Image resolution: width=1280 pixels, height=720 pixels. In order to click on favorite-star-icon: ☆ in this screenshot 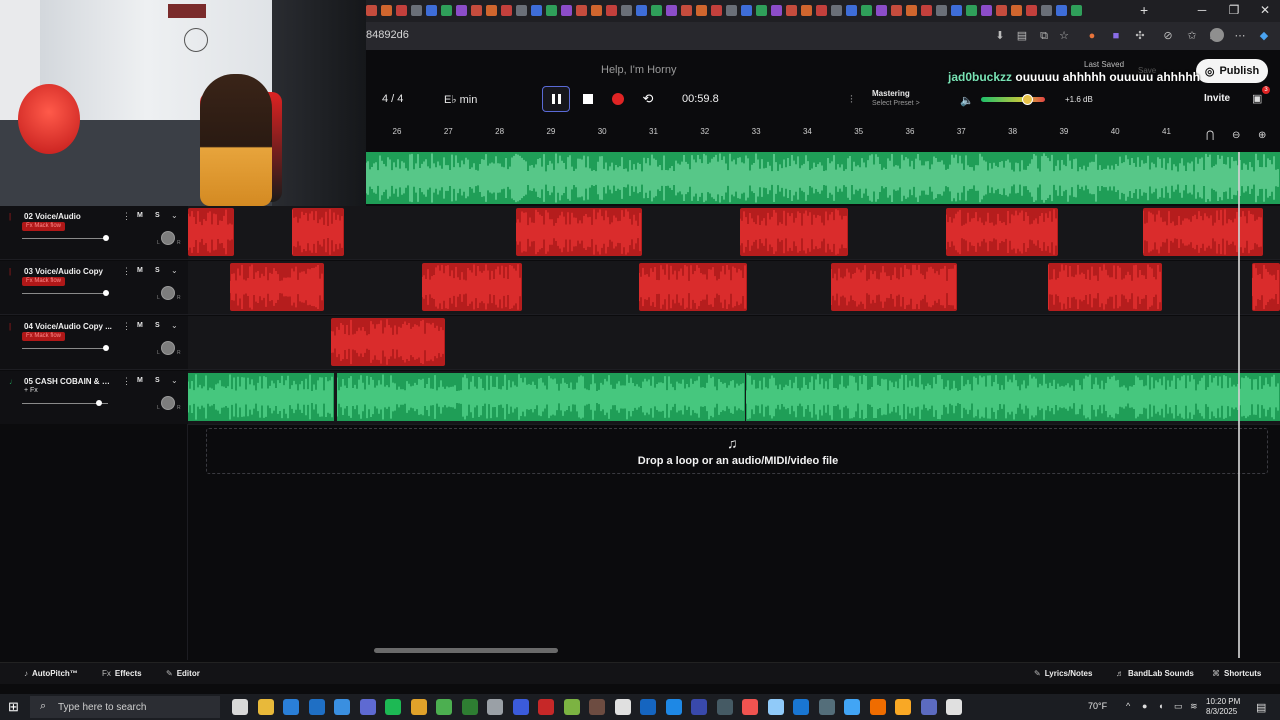, I will do `click(1064, 36)`.